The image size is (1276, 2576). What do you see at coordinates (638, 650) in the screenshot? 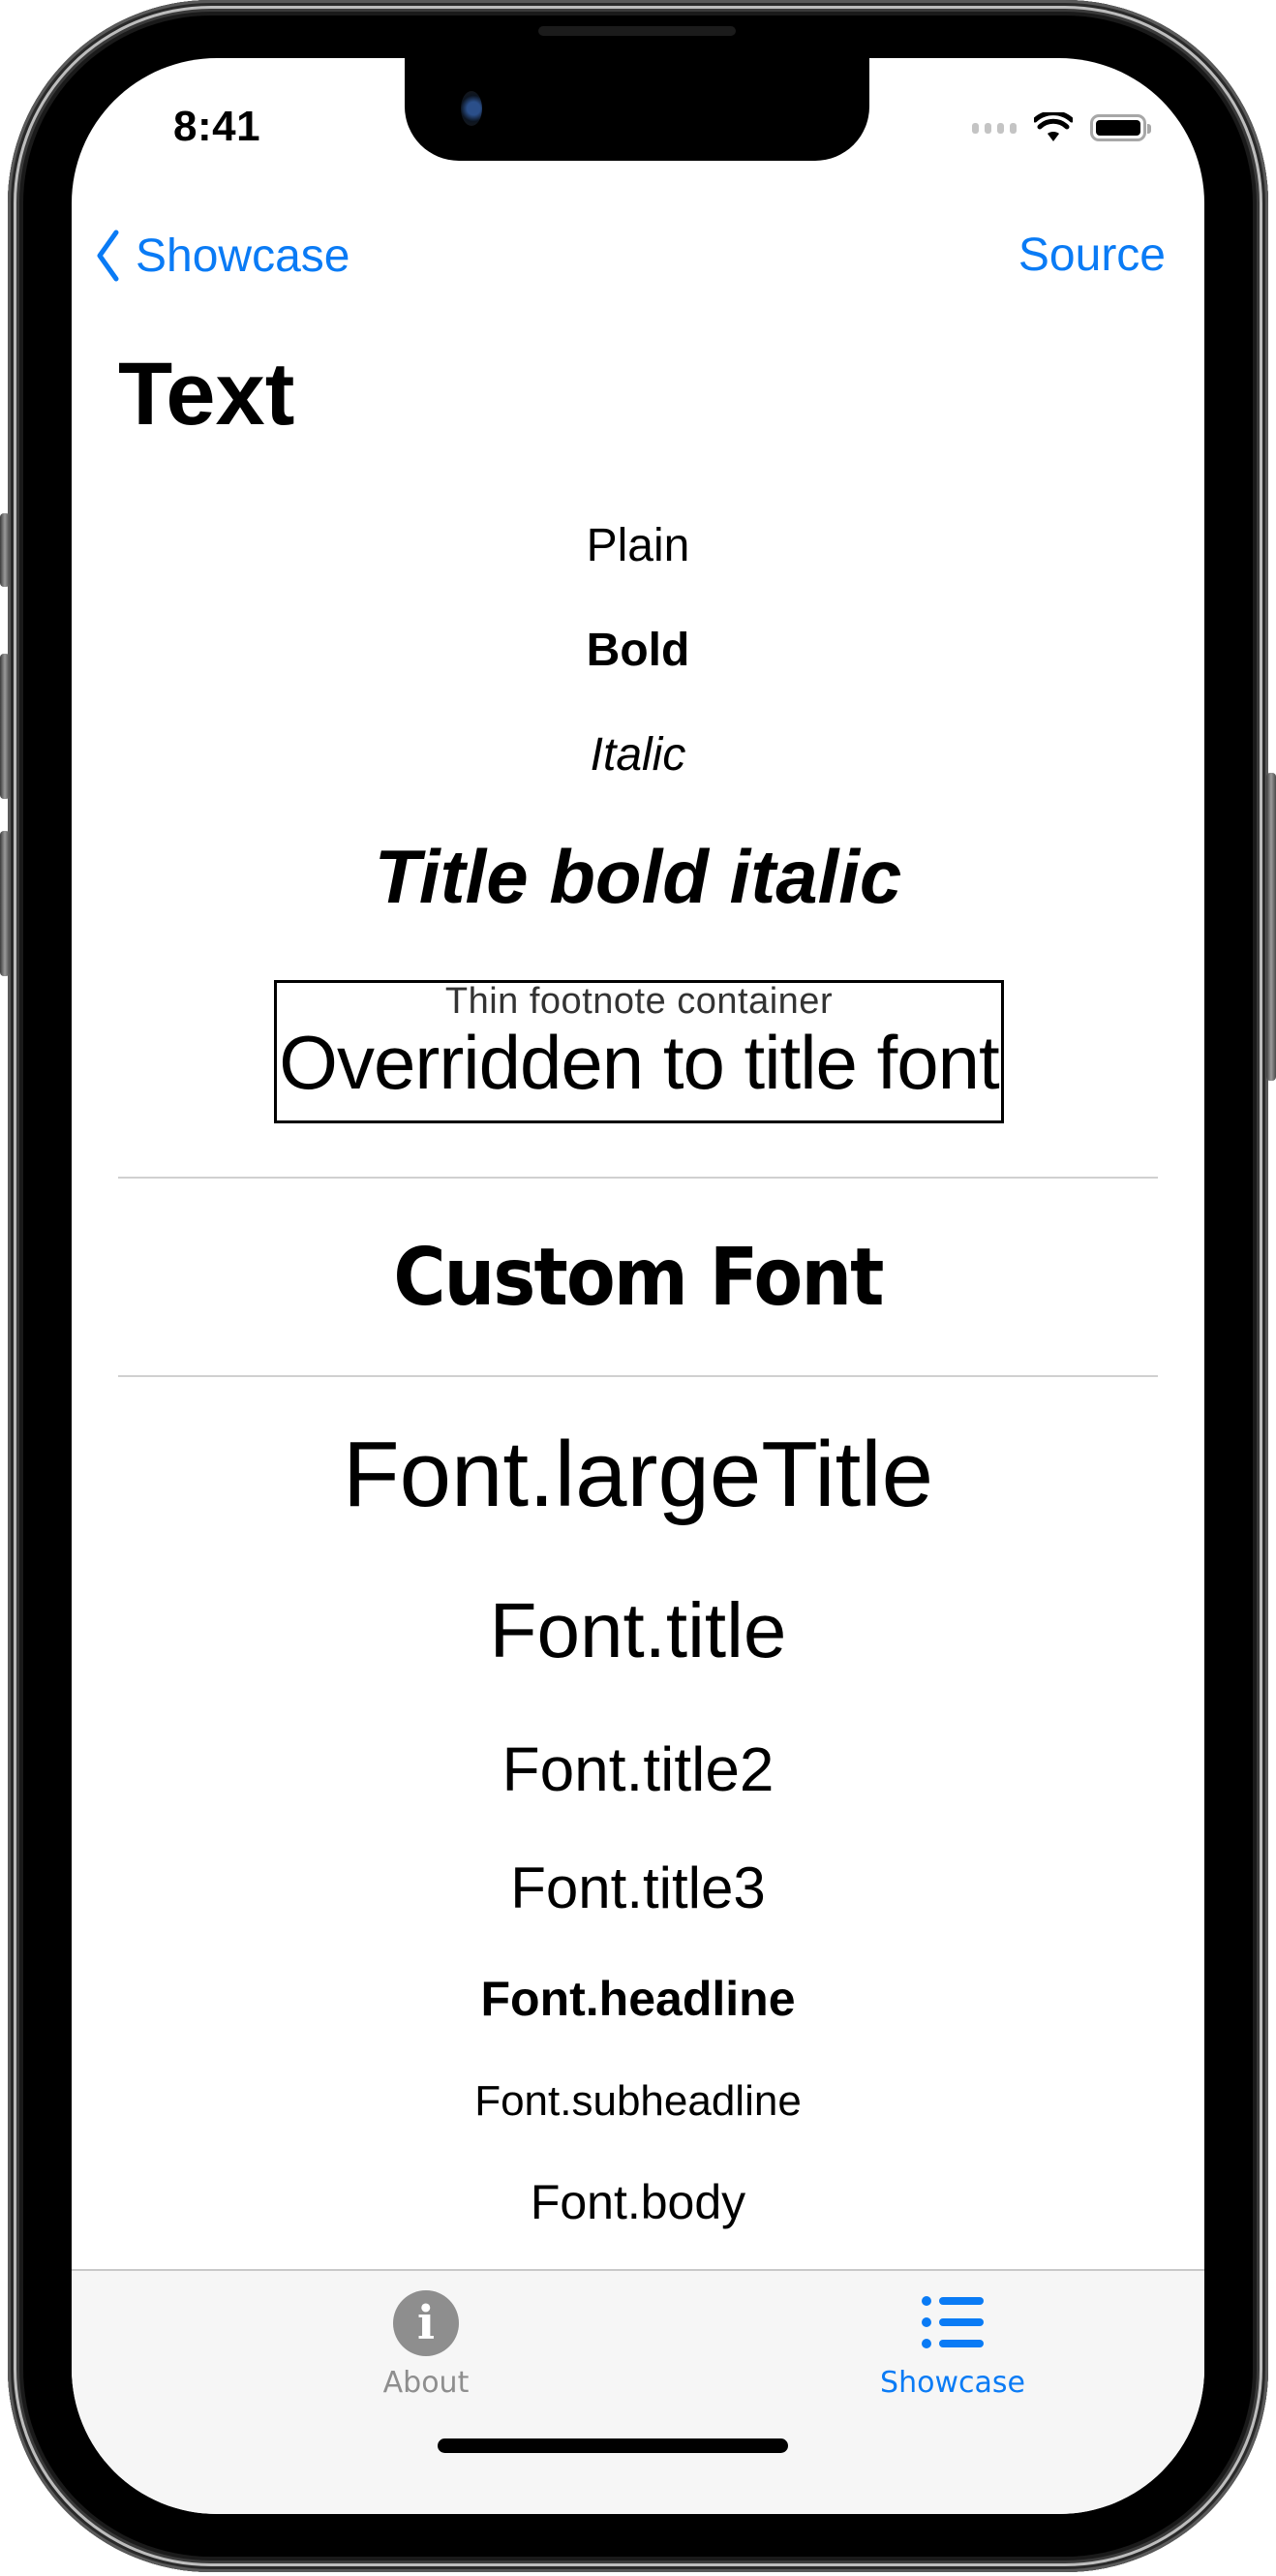
I see `bold-text-sample: Bold` at bounding box center [638, 650].